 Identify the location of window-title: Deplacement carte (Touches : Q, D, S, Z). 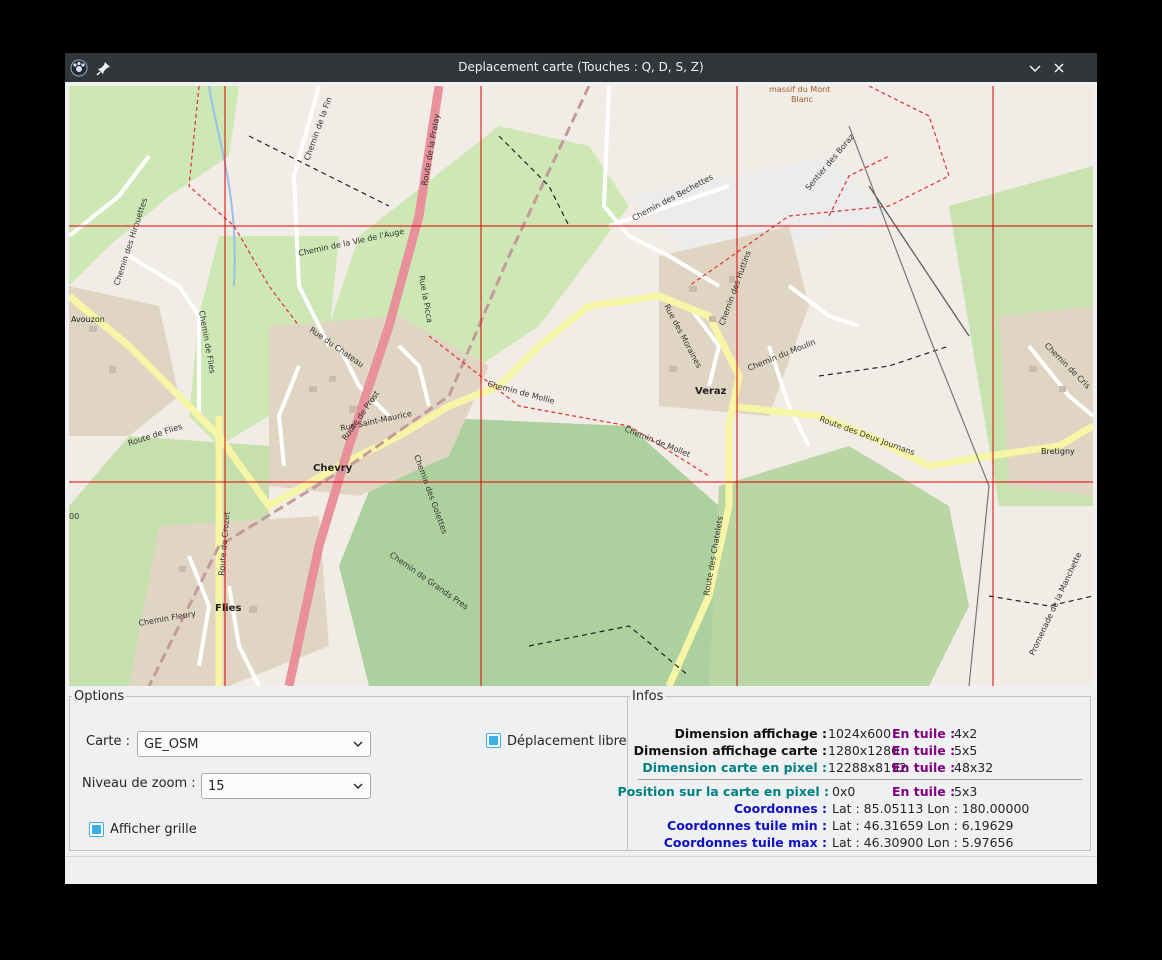
(581, 67).